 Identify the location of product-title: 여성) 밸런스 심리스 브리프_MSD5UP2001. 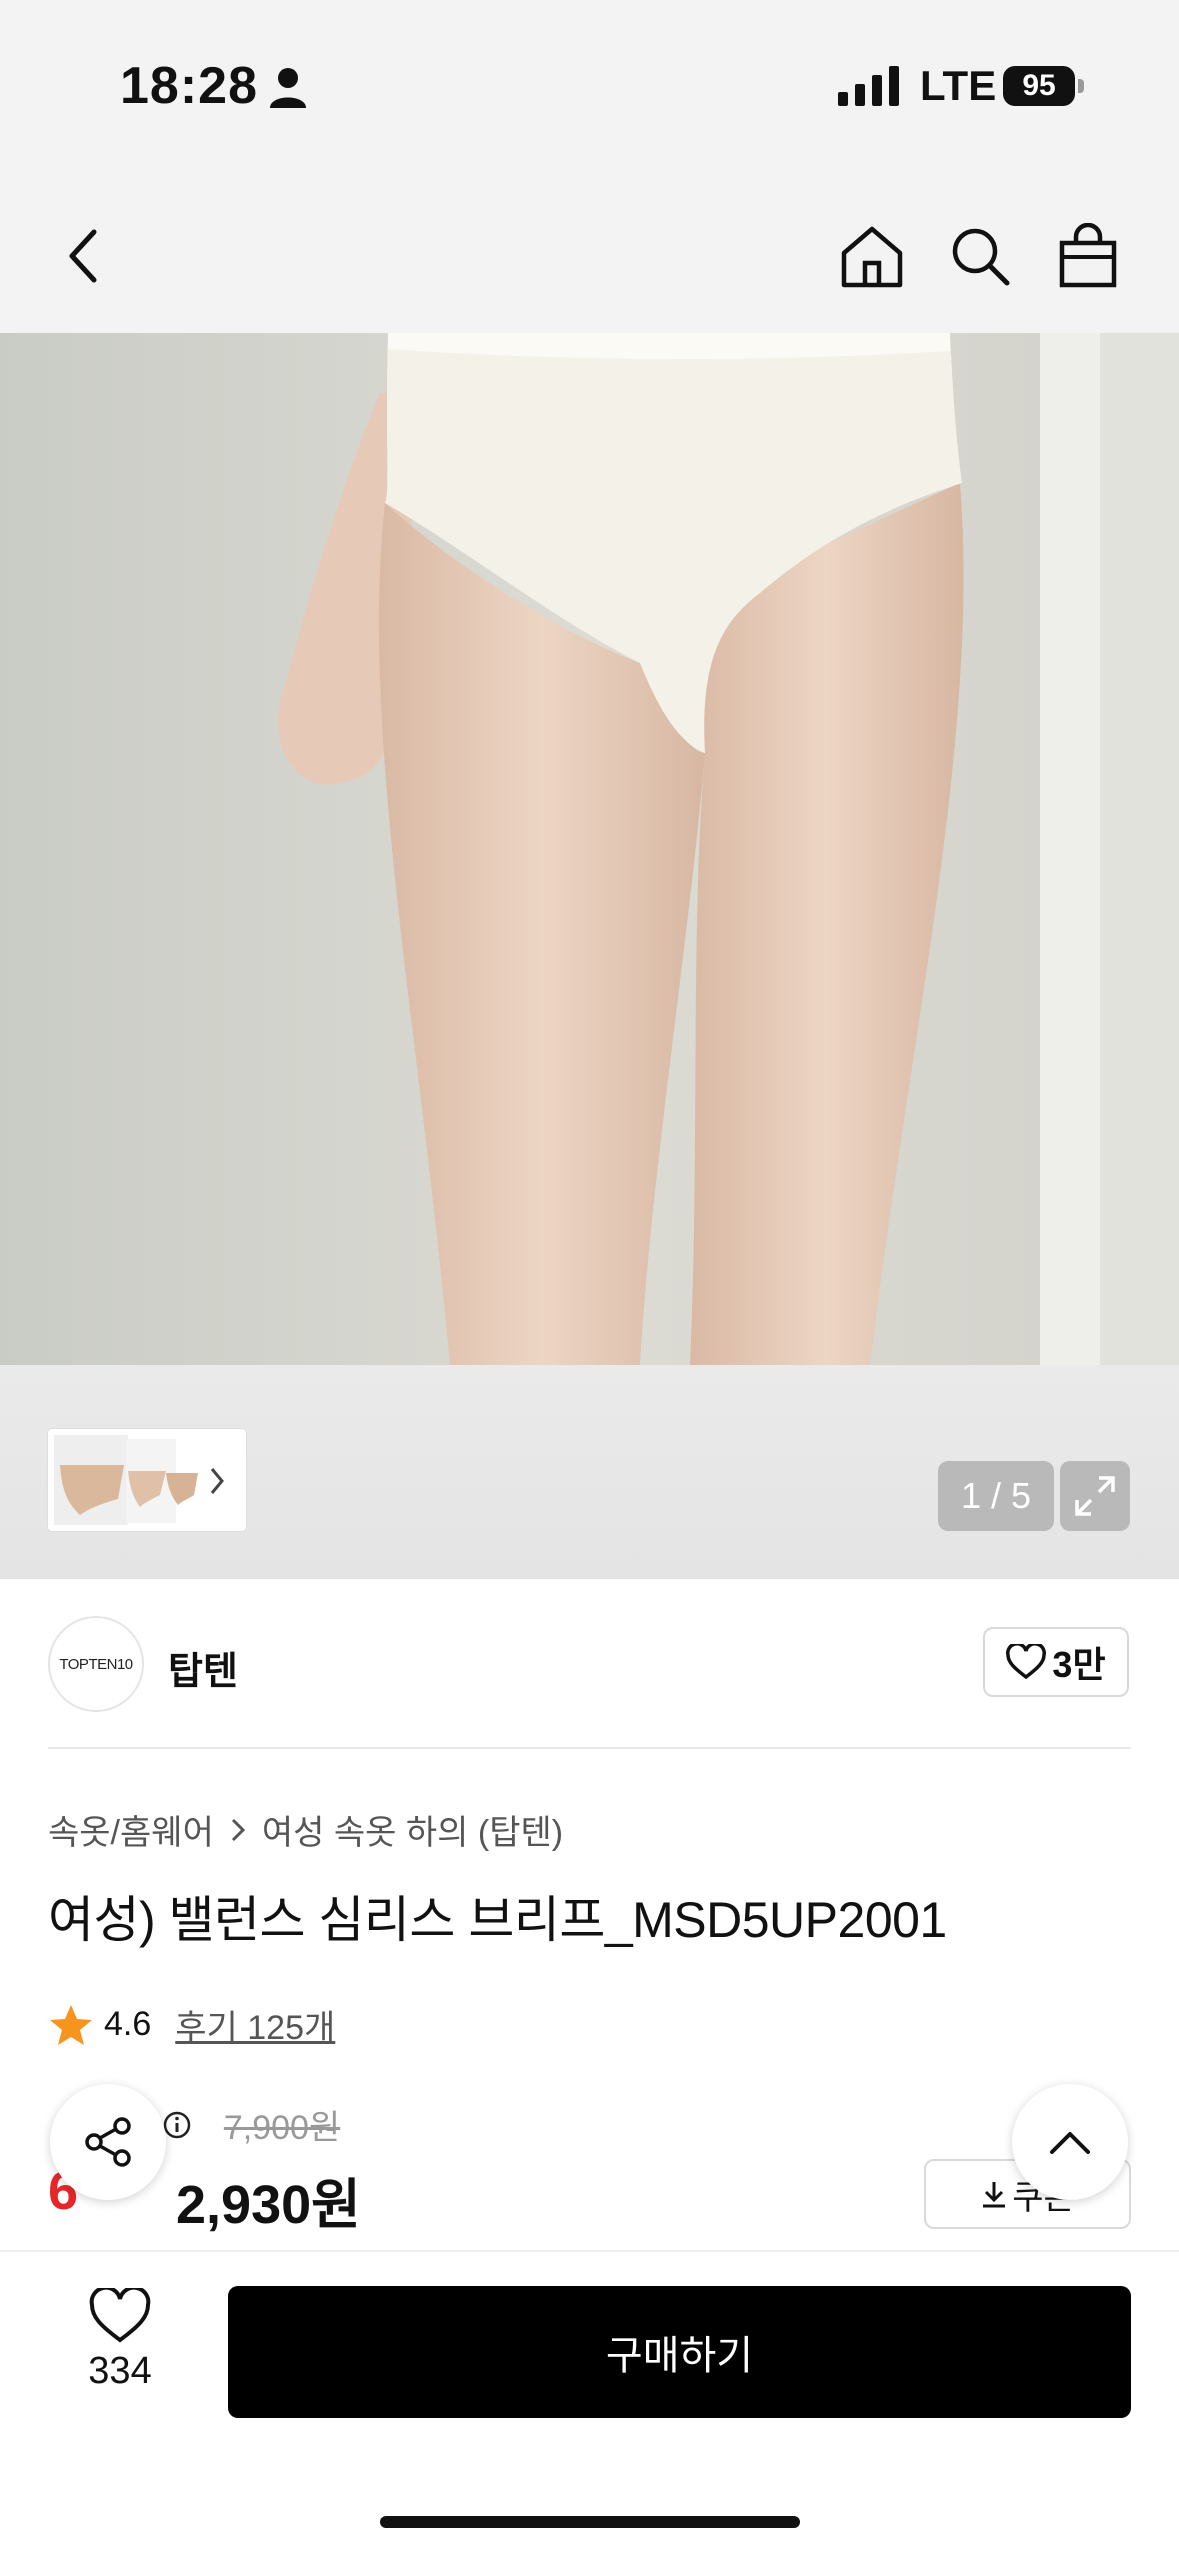
(497, 1920).